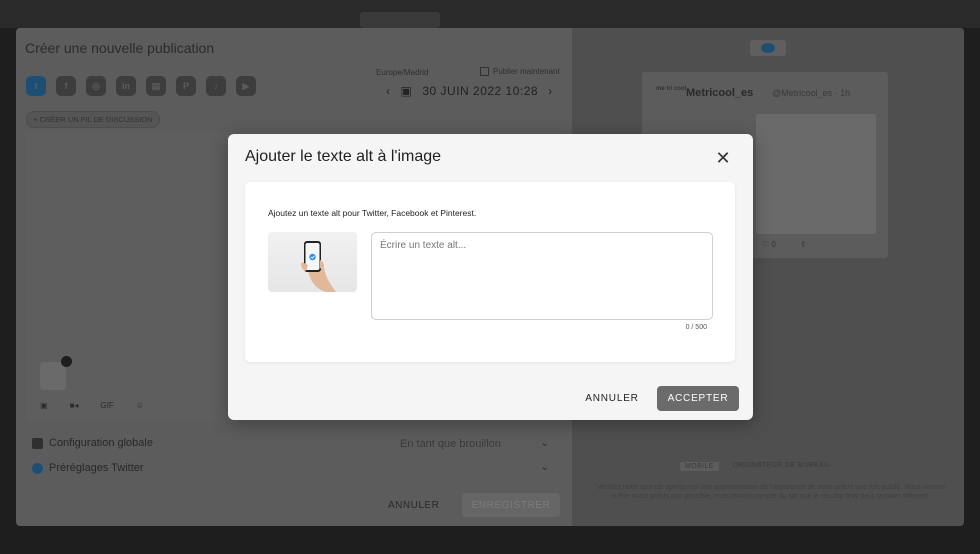 This screenshot has width=980, height=554. I want to click on hand-phone-image-icon, so click(318, 266).